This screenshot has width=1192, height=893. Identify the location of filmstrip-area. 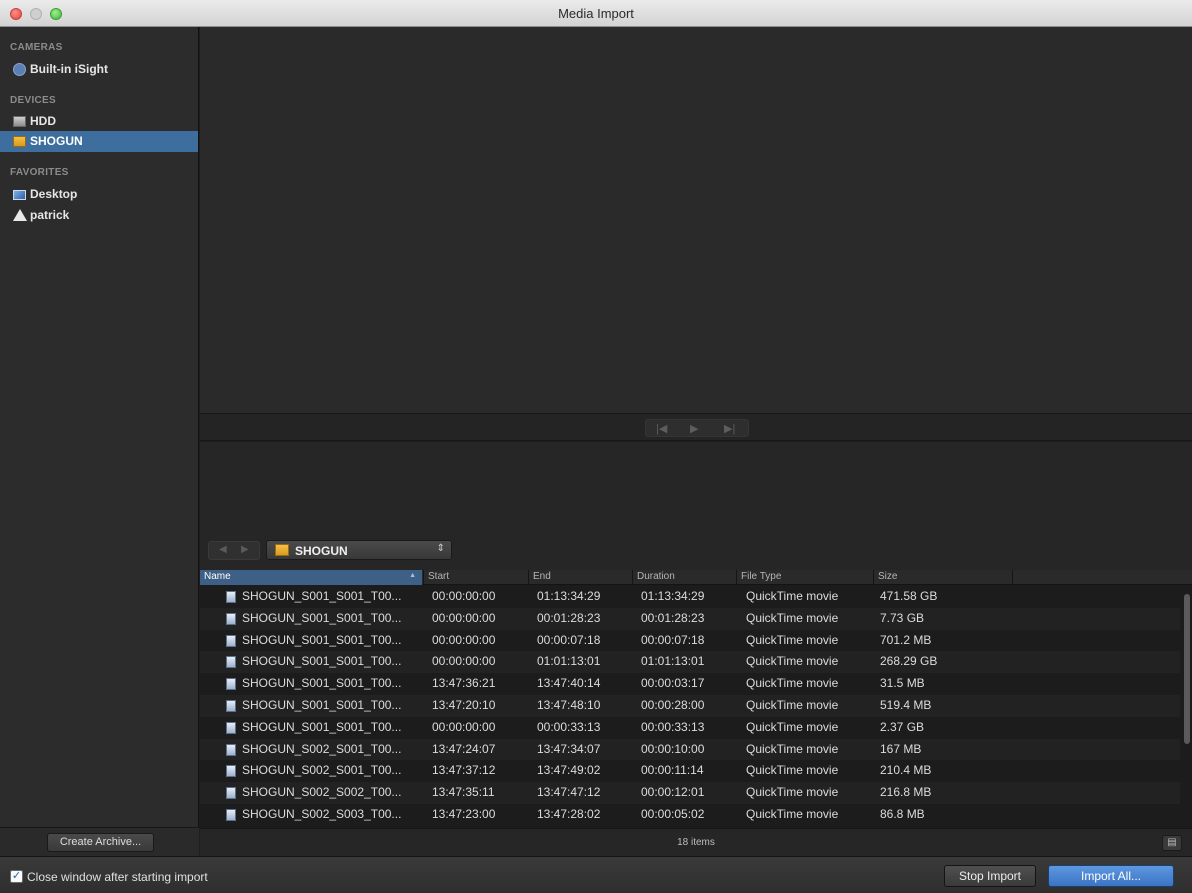
(696, 486).